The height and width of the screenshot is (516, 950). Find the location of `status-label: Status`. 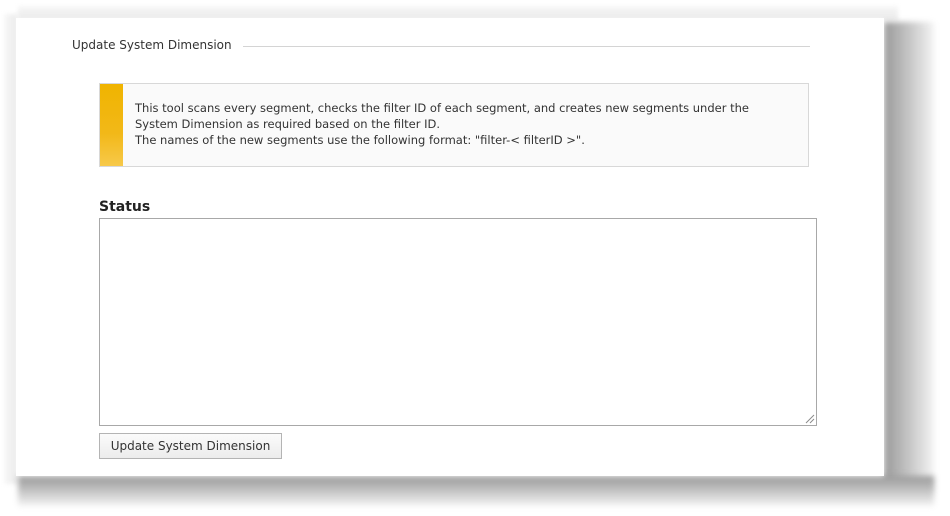

status-label: Status is located at coordinates (125, 207).